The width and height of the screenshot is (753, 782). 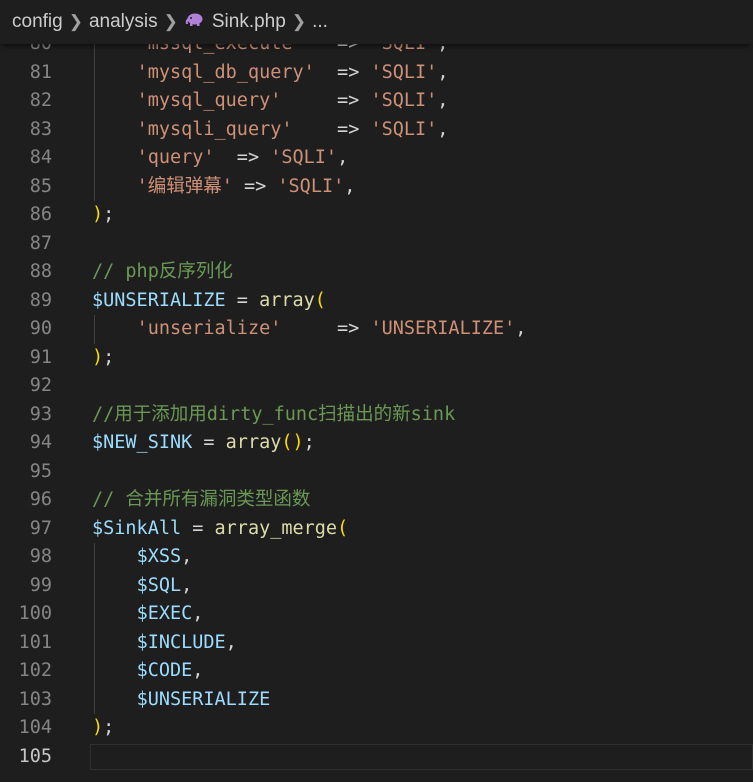 I want to click on line-number: 87, so click(x=40, y=243).